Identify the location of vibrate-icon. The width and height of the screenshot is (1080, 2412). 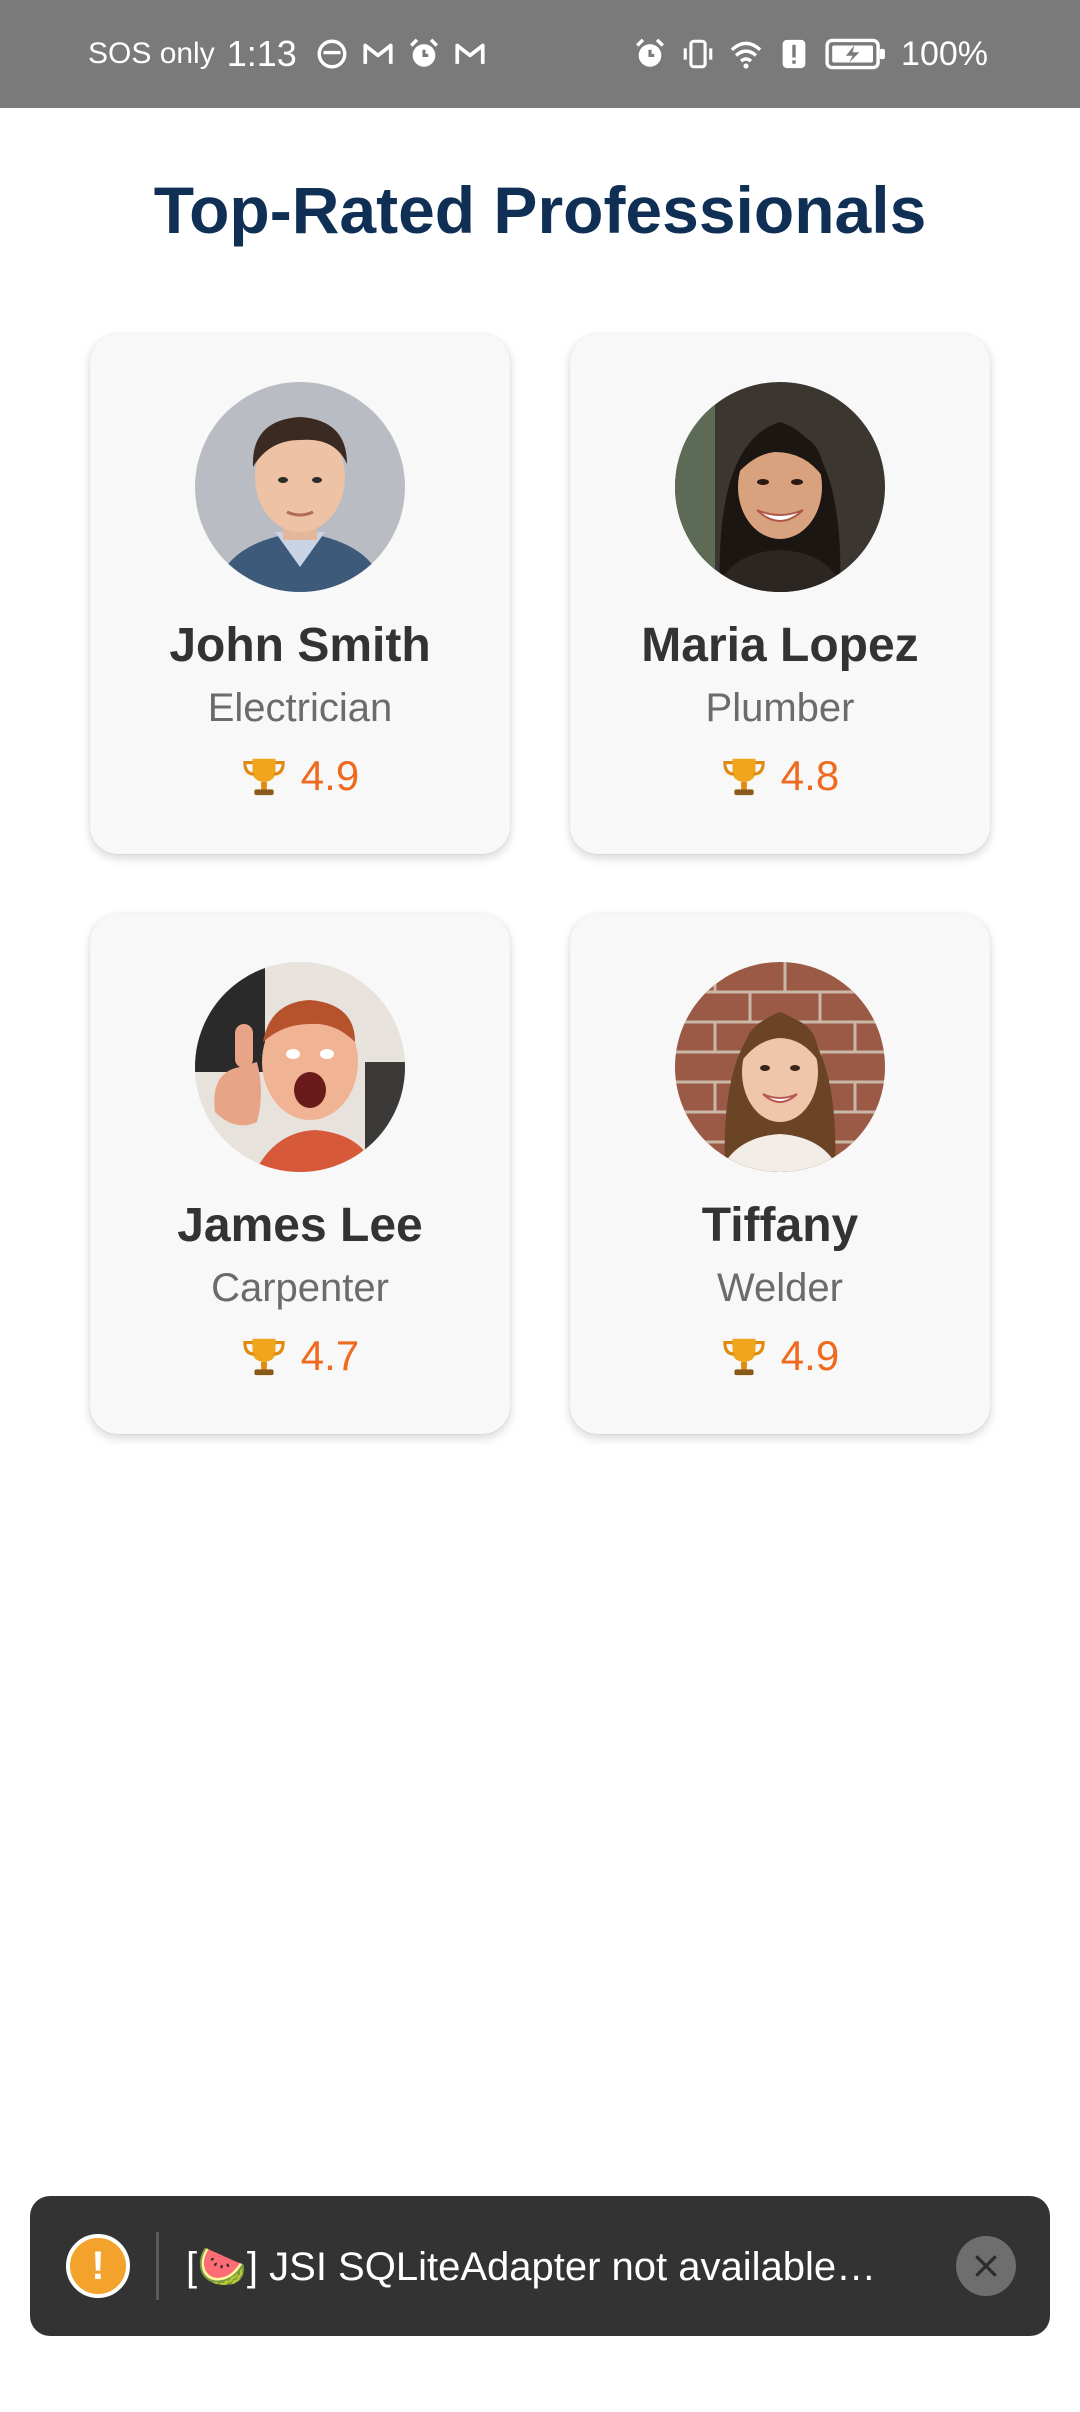
(698, 54).